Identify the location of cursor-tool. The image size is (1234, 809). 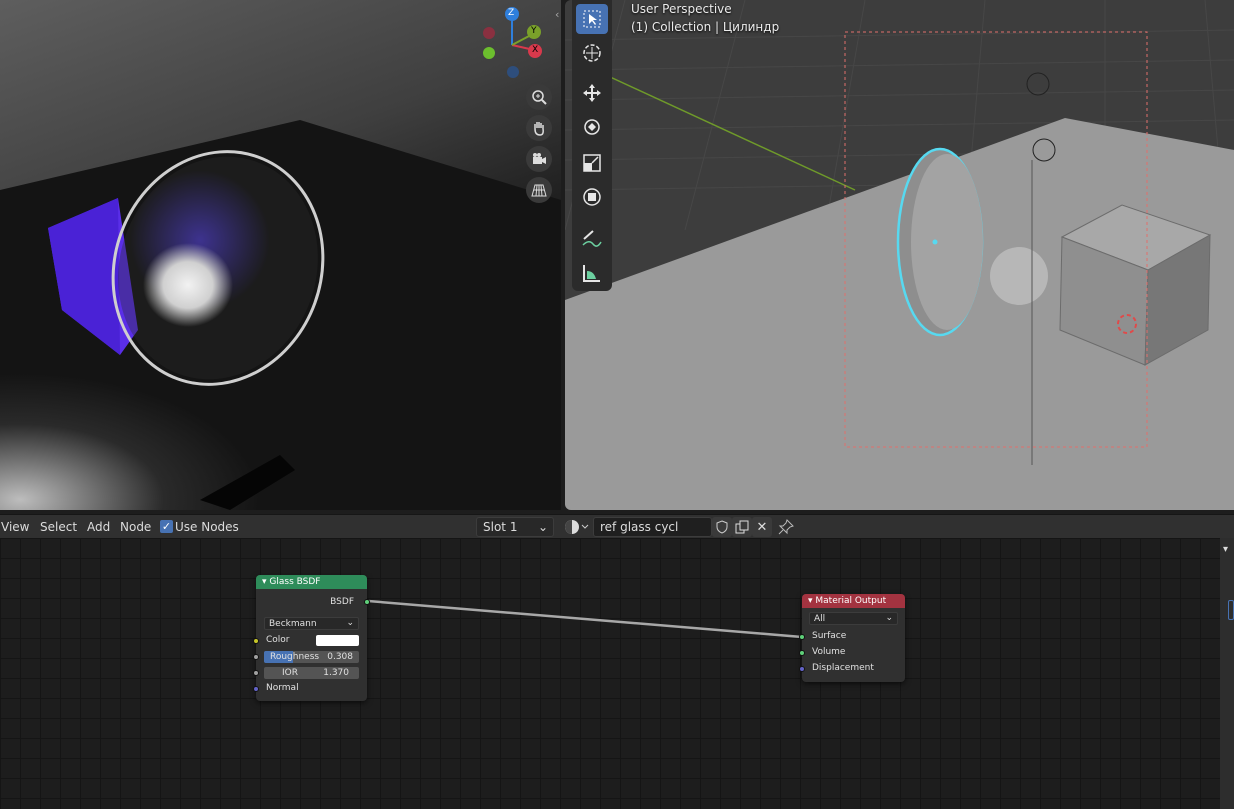
(592, 53).